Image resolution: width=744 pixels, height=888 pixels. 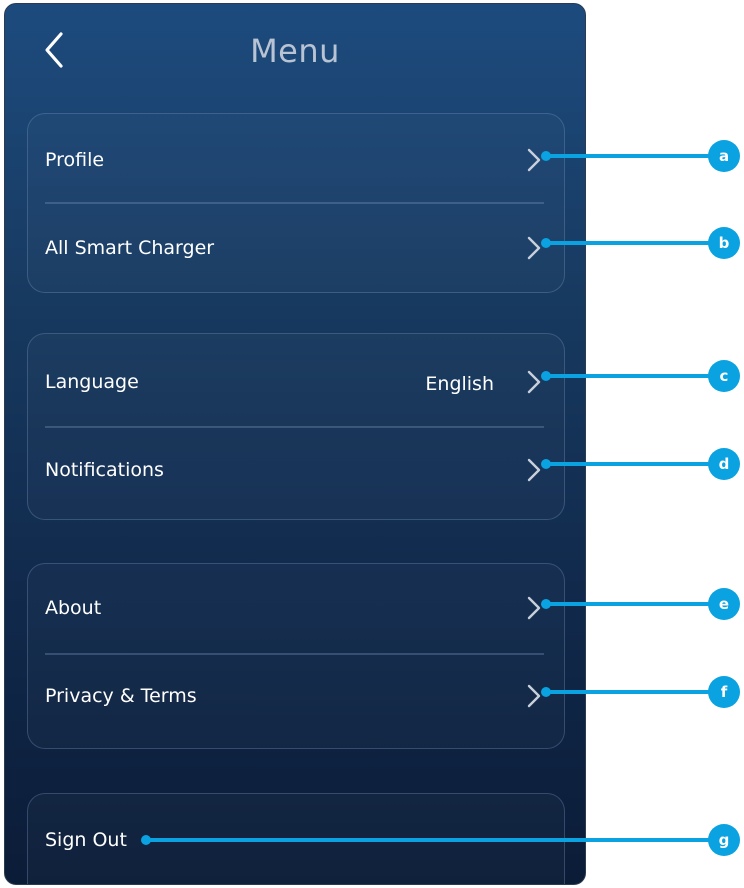 What do you see at coordinates (724, 840) in the screenshot?
I see `callout-letter: g` at bounding box center [724, 840].